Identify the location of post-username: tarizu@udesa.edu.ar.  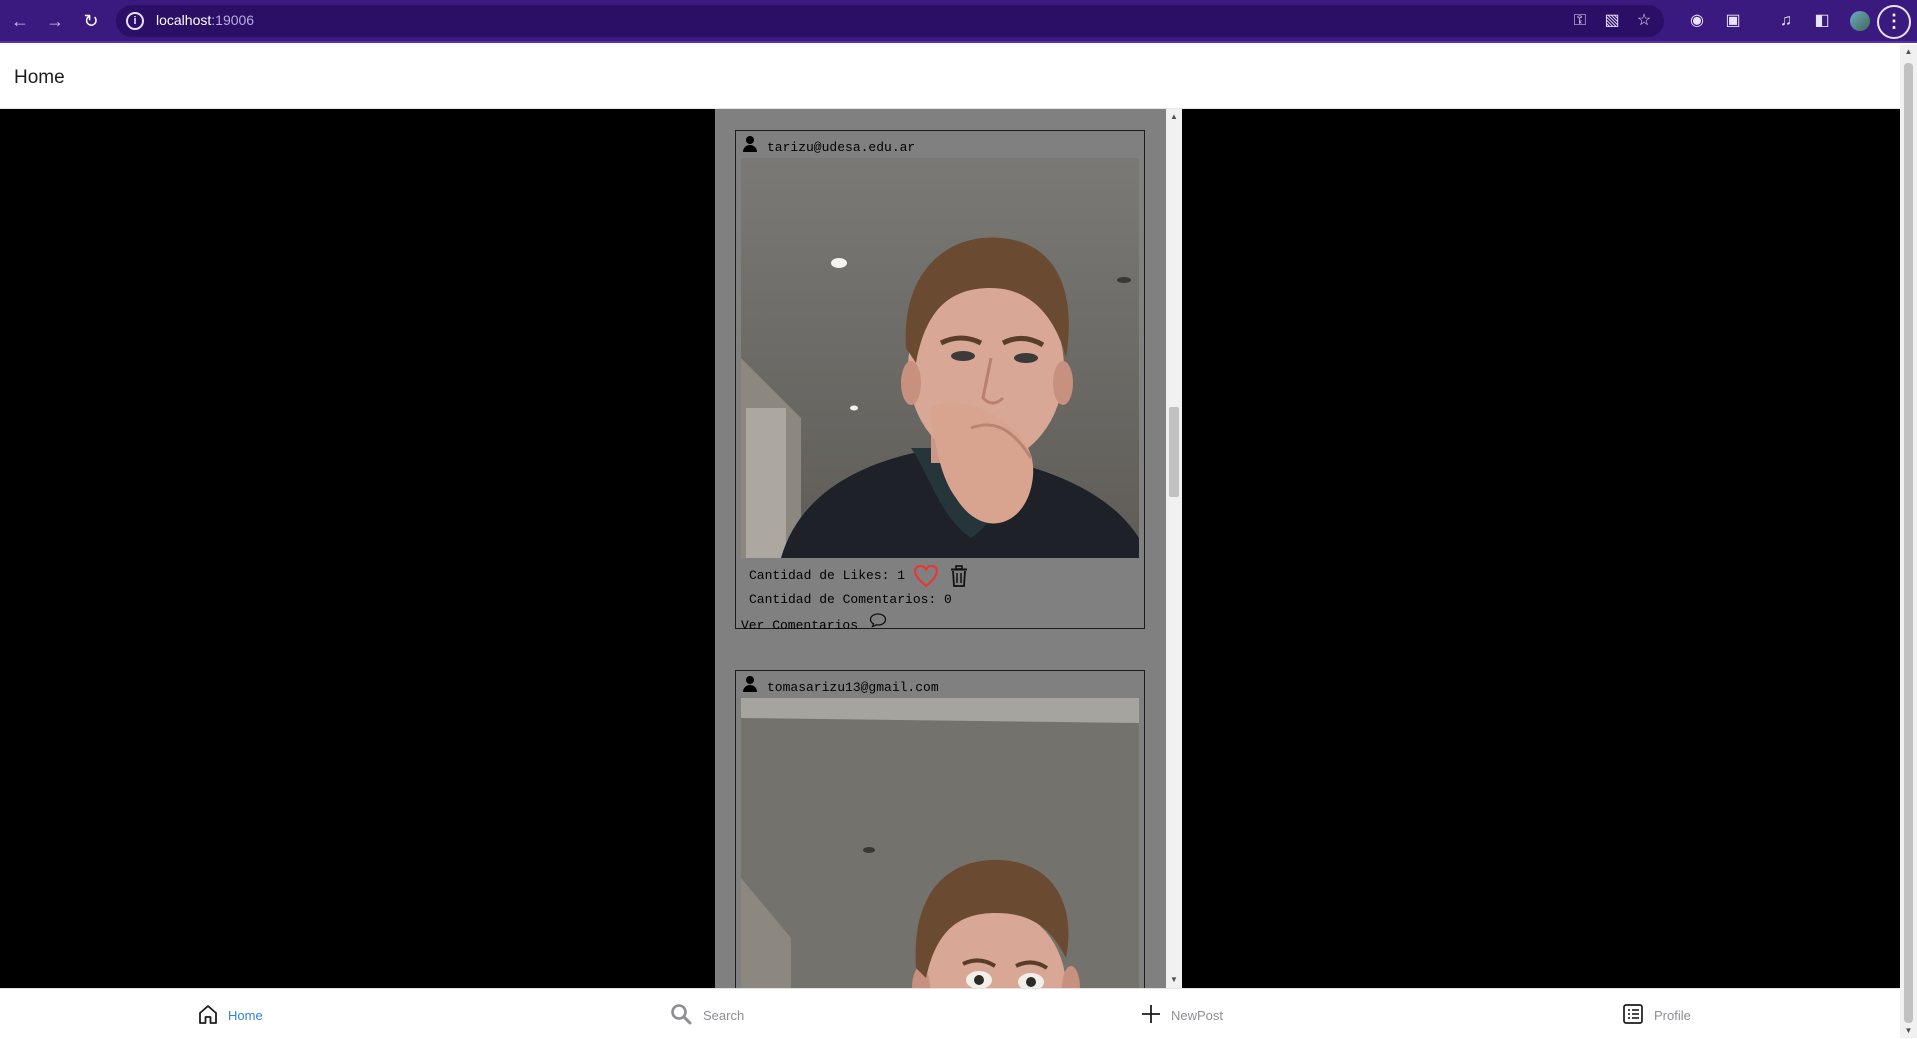
(841, 147).